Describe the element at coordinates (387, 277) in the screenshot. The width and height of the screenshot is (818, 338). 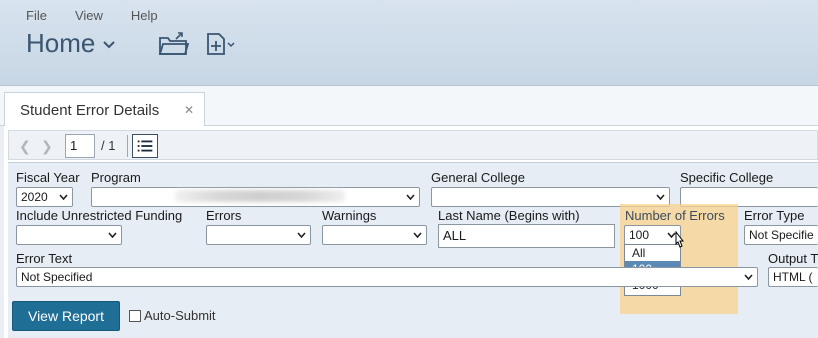
I see `error-text-select: Not Specified` at that location.